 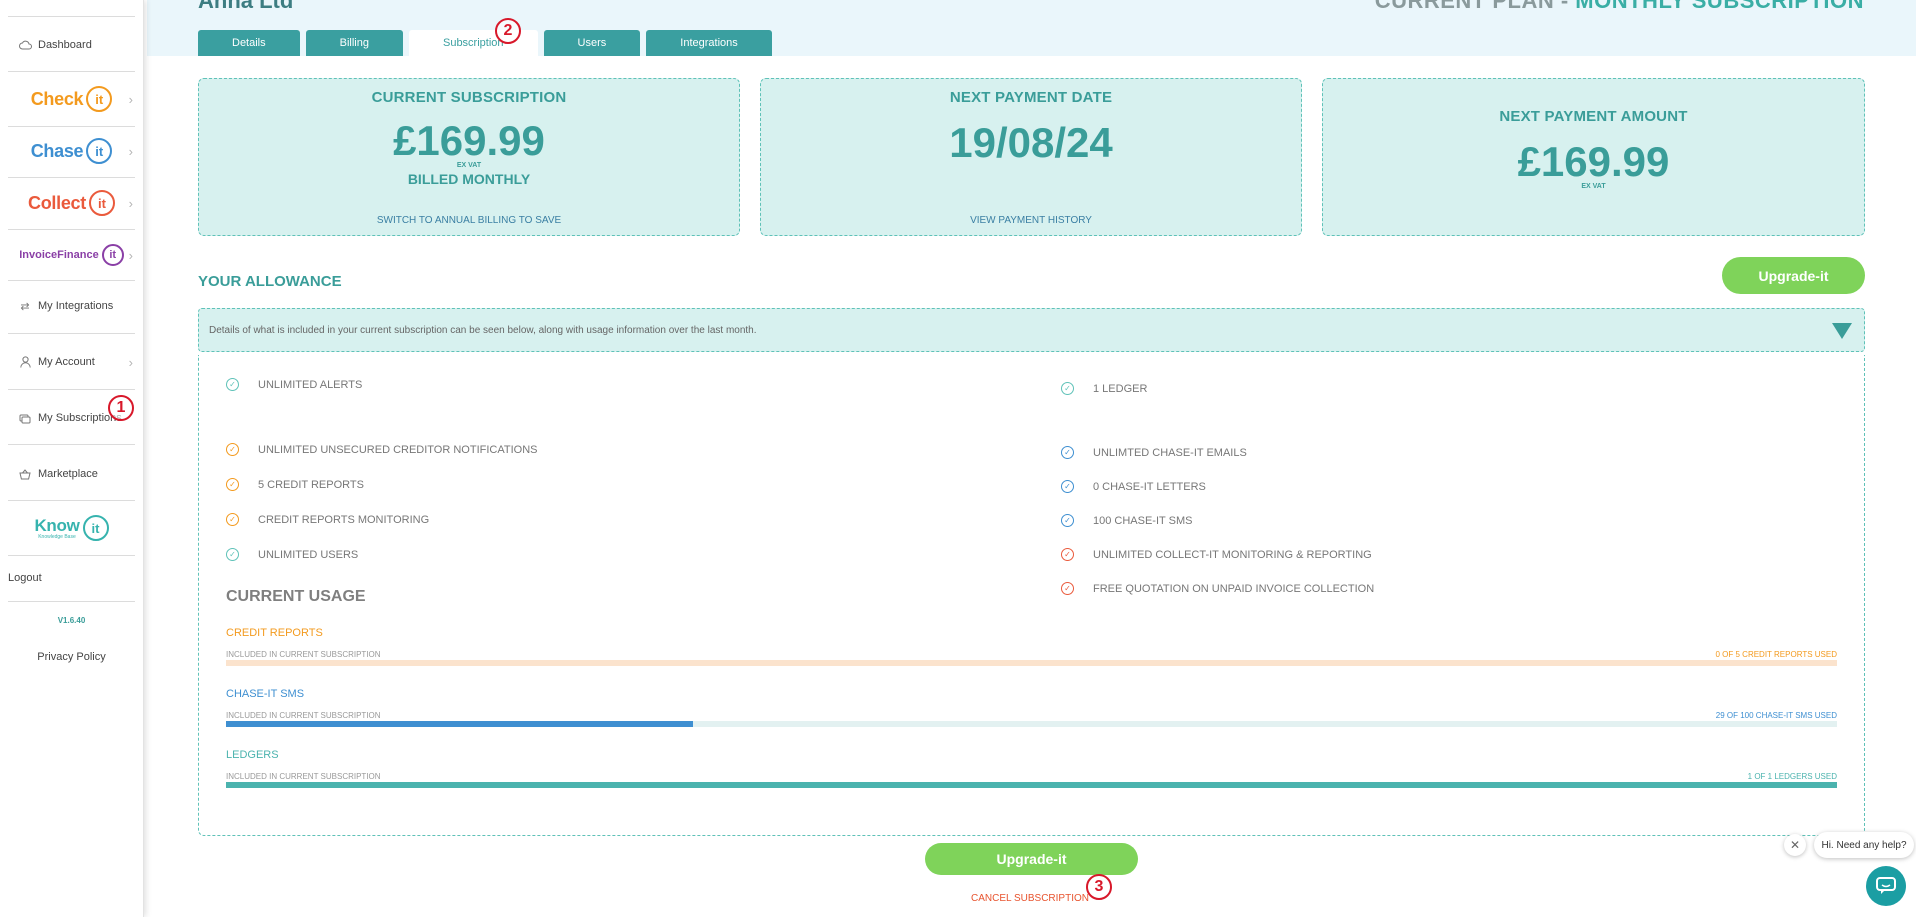 I want to click on feature-label: 0 CHASE-IT LETTERS, so click(x=1149, y=486).